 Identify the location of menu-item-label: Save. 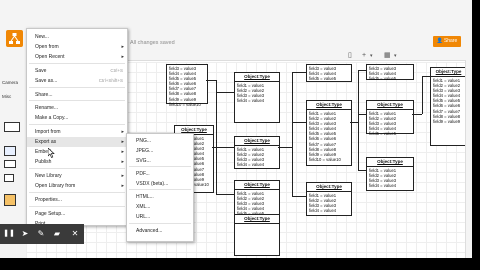
(41, 71).